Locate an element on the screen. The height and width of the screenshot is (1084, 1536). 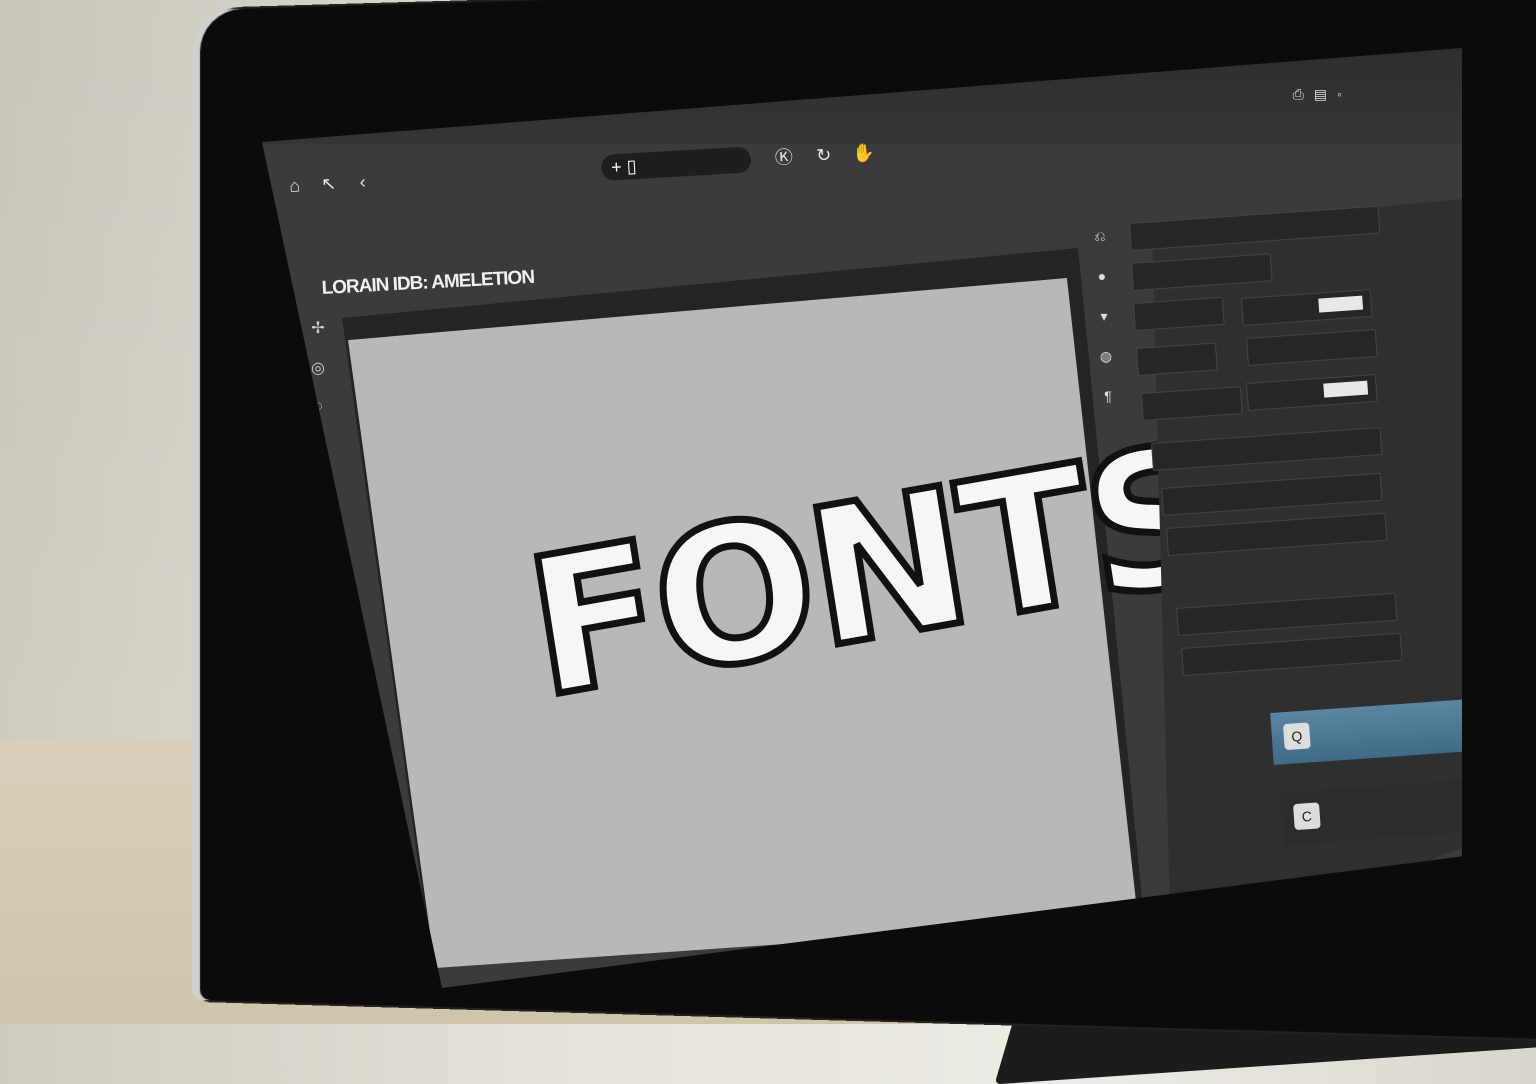
workspace-icon: ▤ is located at coordinates (1320, 94).